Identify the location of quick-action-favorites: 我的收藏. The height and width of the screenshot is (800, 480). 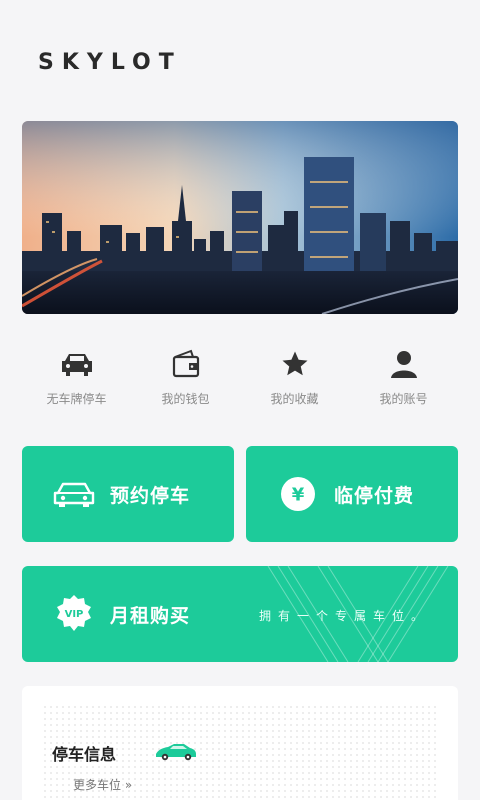
(295, 381).